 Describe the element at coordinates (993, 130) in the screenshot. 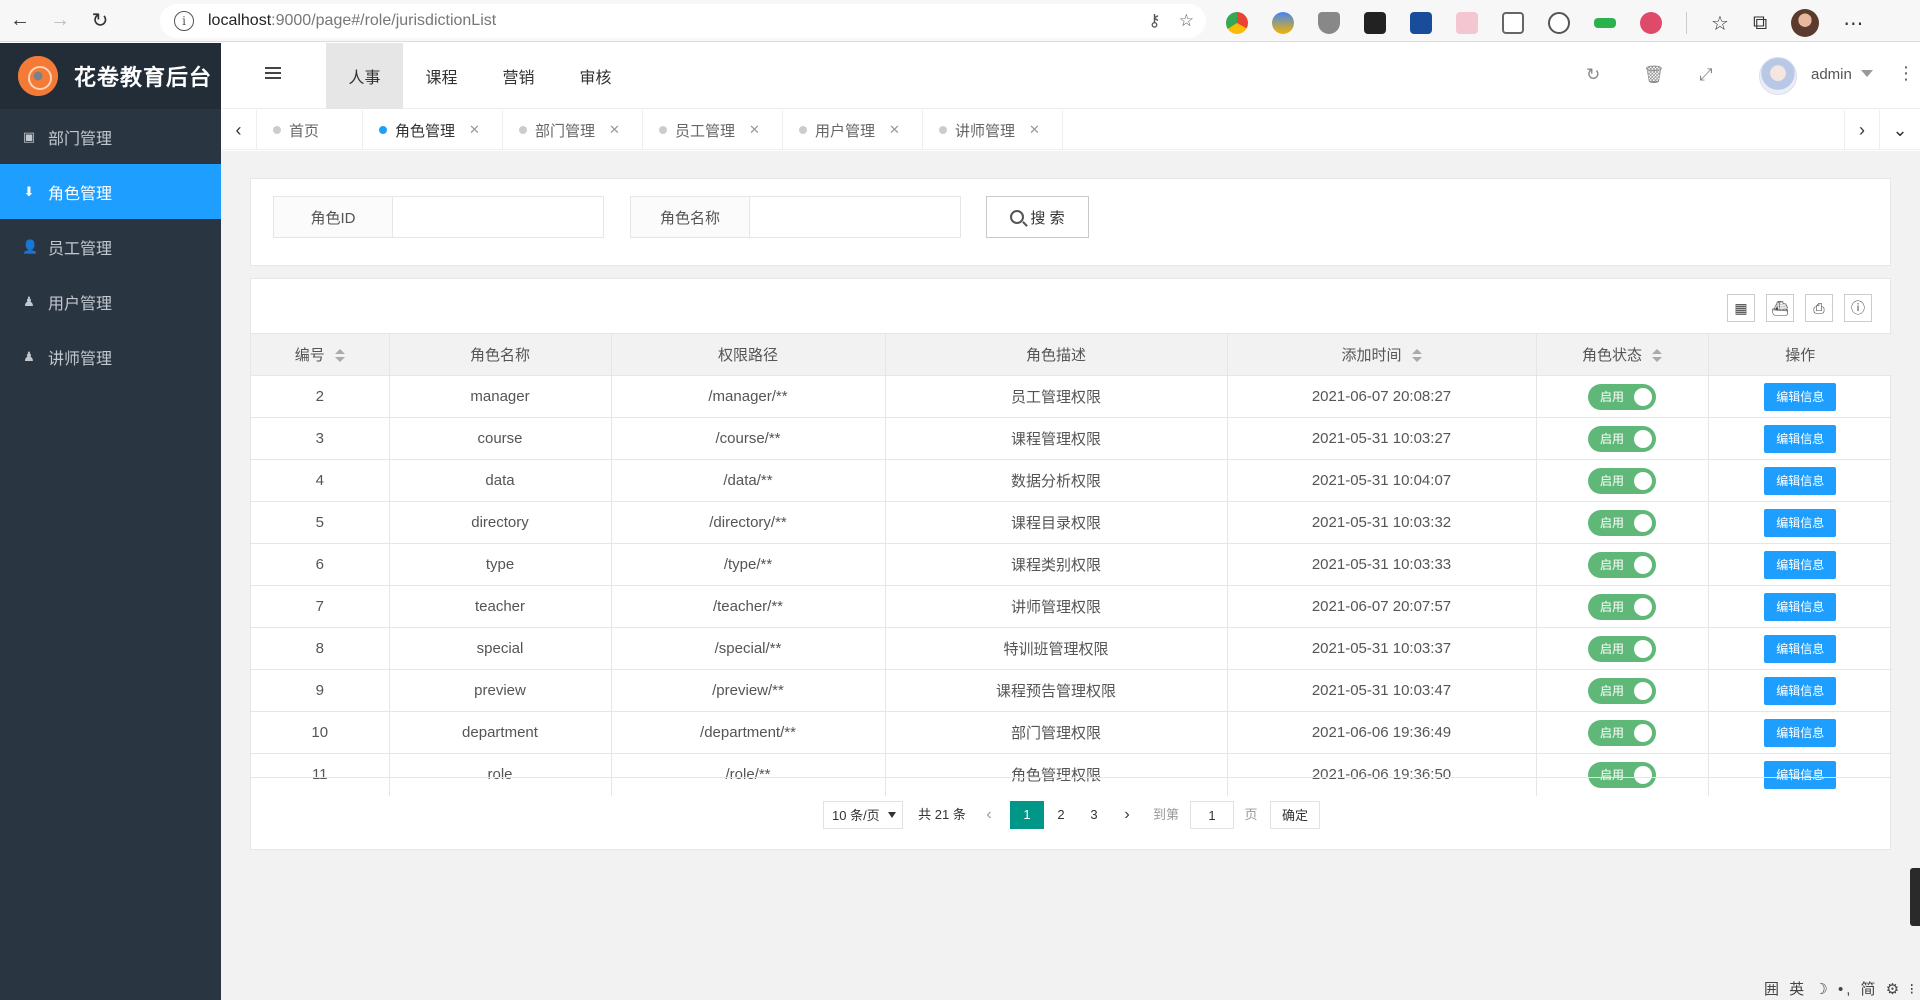

I see `page-tab-teacher: 讲师管理 ✕` at that location.